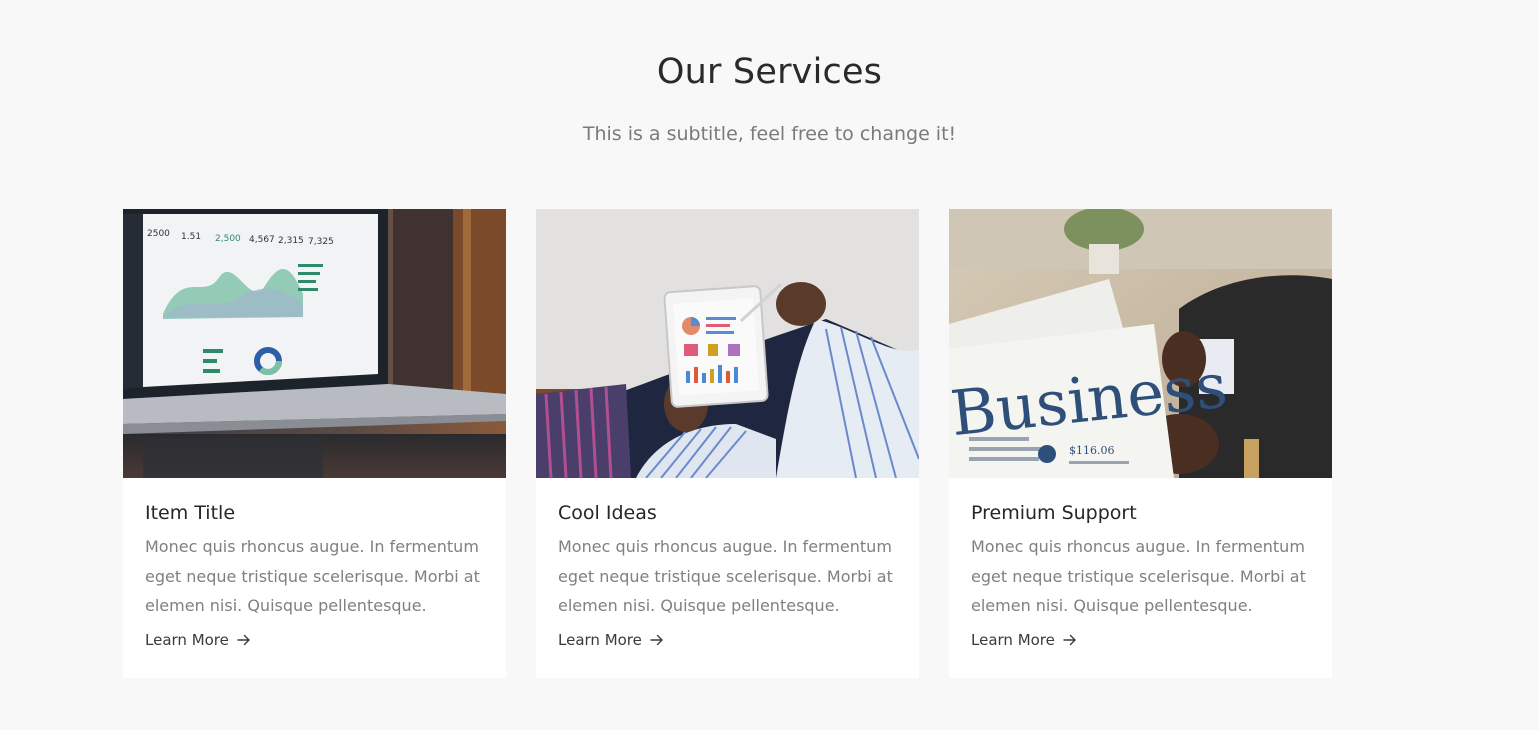 The width and height of the screenshot is (1539, 730). I want to click on card-title: Premium Support, so click(1054, 513).